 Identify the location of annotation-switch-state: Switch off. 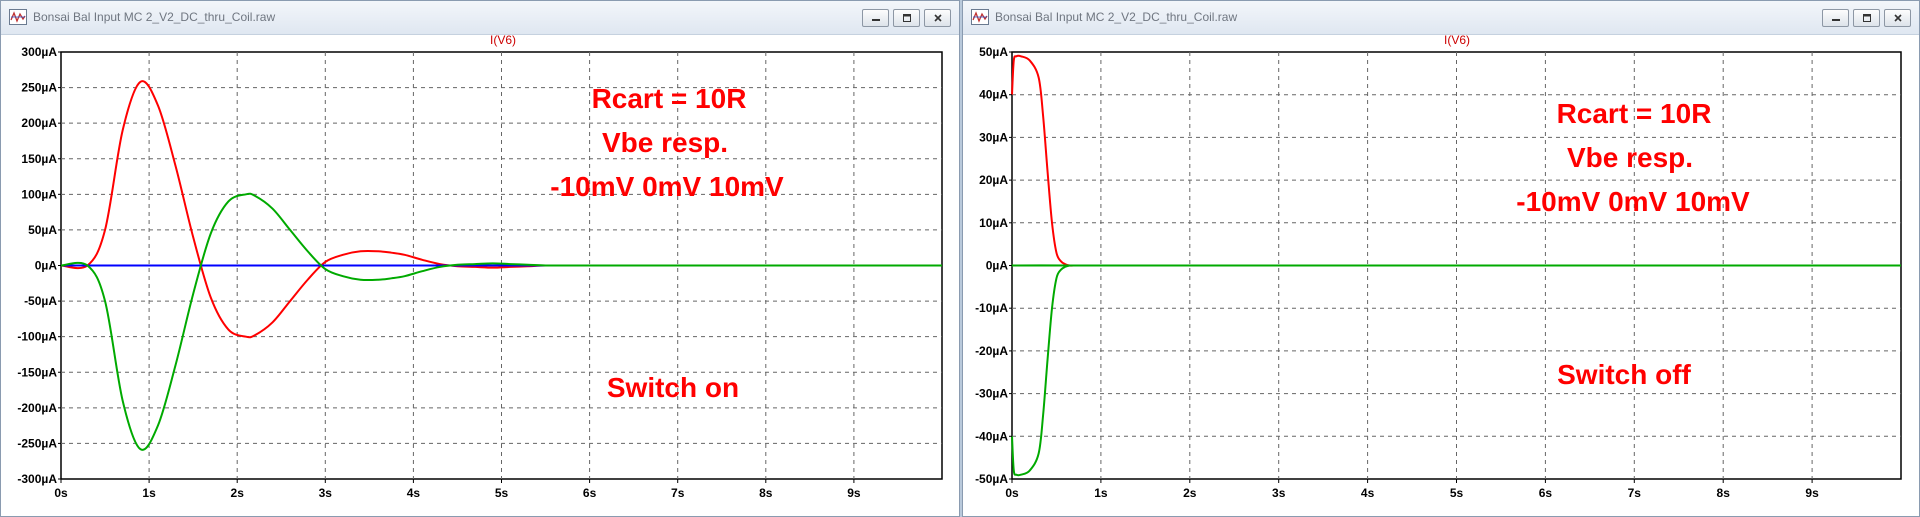
(1624, 374).